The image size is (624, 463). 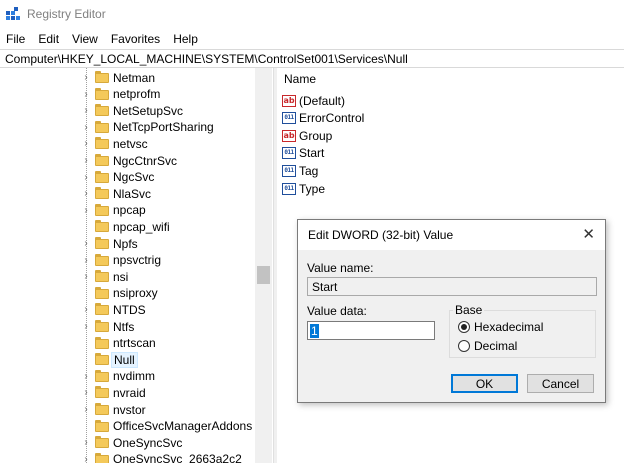 I want to click on tree-item: › nsi, so click(x=127, y=276).